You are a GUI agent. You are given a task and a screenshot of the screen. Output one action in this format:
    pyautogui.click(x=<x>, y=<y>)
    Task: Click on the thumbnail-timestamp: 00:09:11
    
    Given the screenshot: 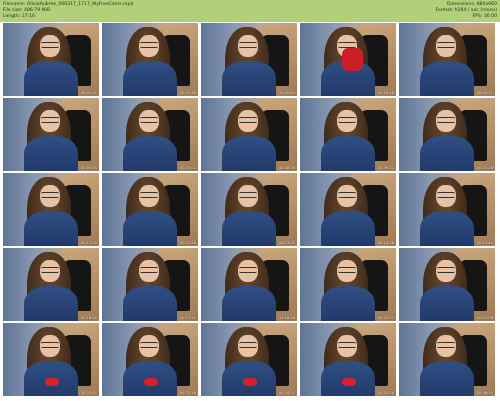 What is the action you would take?
    pyautogui.click(x=385, y=168)
    